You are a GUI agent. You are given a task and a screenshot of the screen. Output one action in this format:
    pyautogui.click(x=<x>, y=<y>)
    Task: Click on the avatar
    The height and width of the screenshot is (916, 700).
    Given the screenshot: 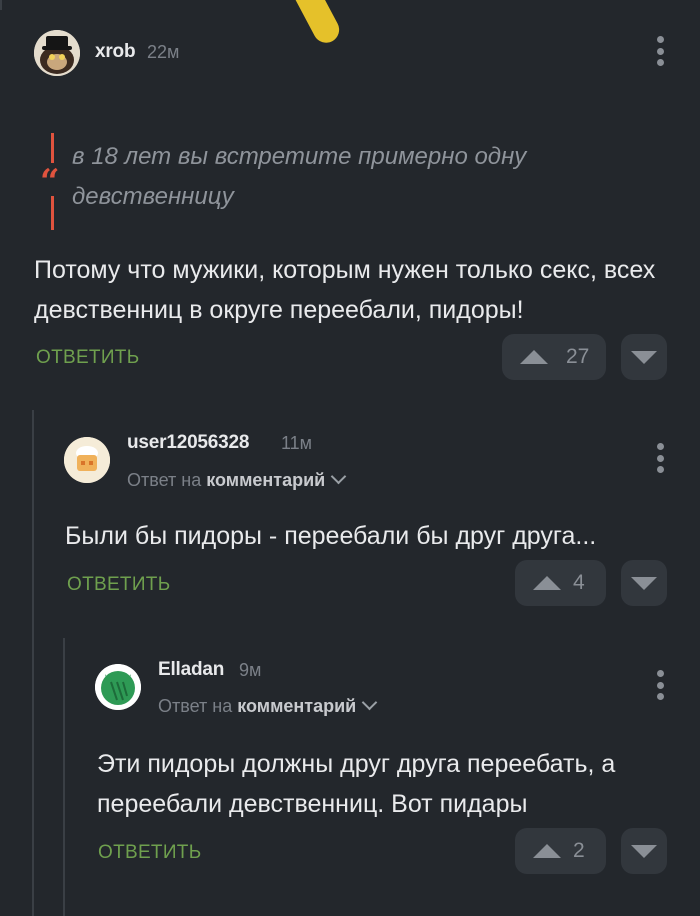 What is the action you would take?
    pyautogui.click(x=118, y=687)
    